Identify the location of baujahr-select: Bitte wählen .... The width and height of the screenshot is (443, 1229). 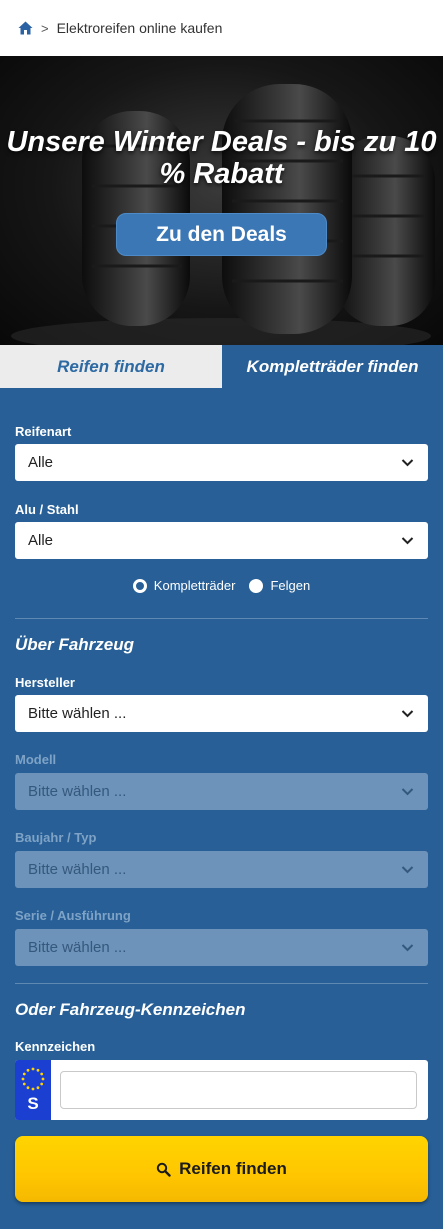
(221, 869).